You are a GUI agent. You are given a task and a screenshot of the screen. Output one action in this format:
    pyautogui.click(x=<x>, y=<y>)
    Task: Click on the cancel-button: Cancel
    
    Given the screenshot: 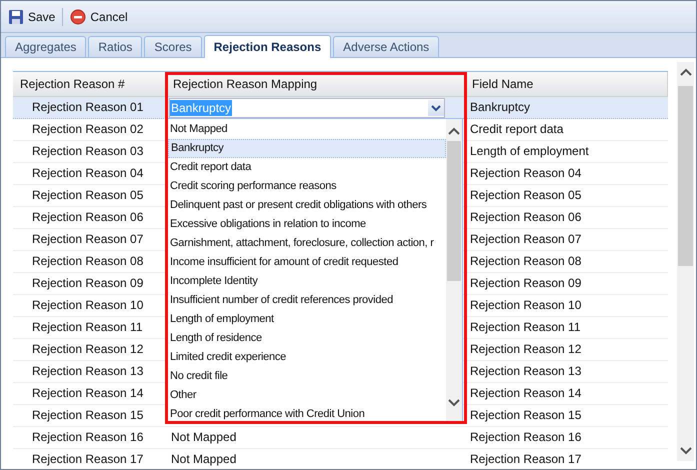 What is the action you would take?
    pyautogui.click(x=99, y=16)
    